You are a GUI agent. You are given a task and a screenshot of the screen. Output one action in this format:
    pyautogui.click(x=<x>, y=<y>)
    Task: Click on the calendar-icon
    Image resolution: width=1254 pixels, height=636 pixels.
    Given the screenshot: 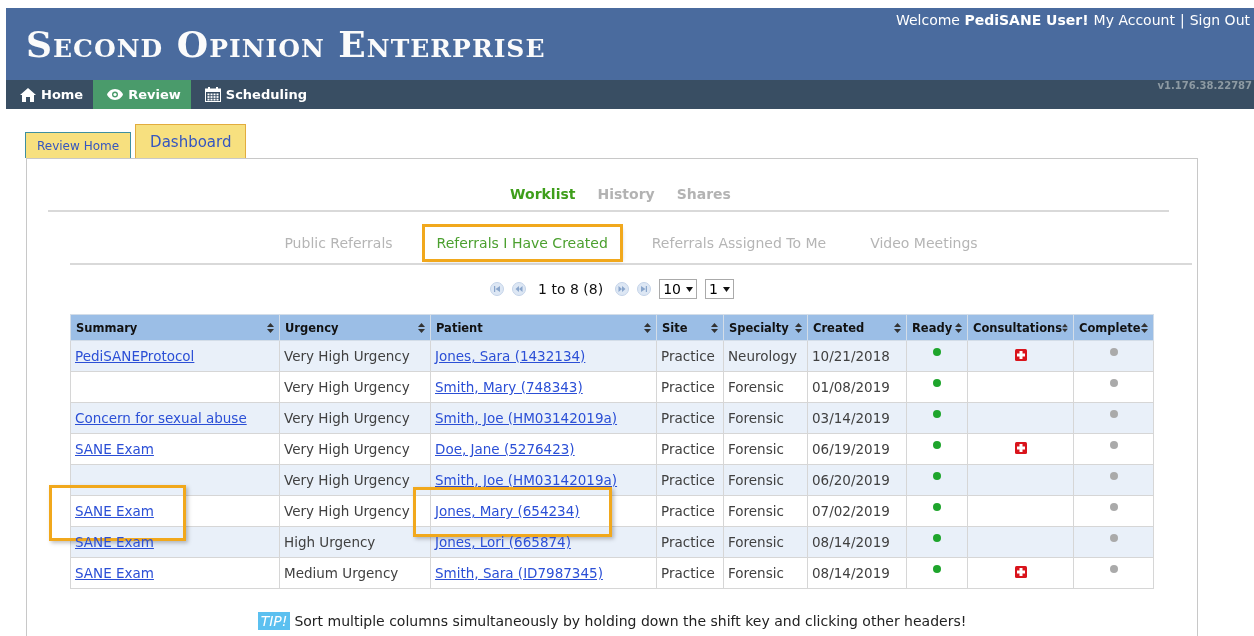 What is the action you would take?
    pyautogui.click(x=212, y=94)
    